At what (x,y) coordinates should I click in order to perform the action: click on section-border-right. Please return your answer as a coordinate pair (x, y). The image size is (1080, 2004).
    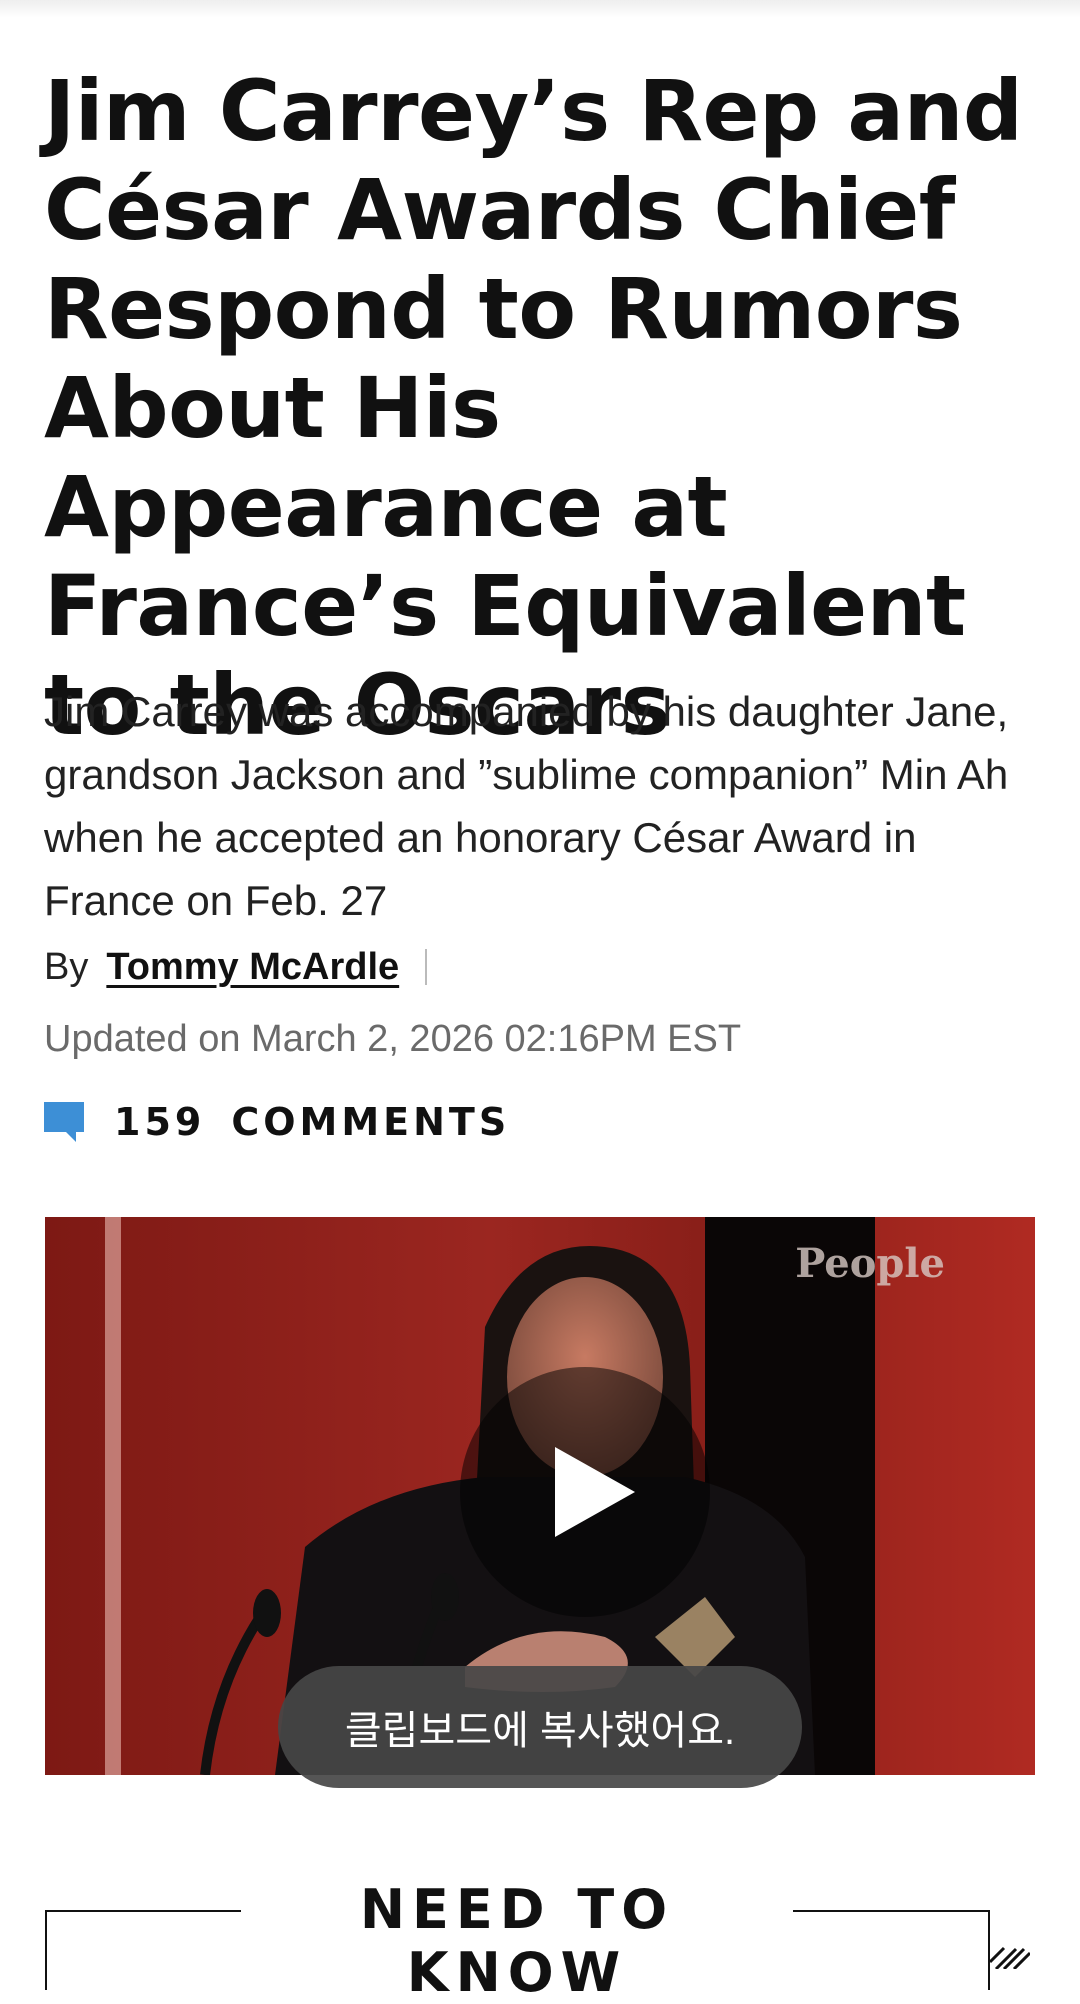
    Looking at the image, I should click on (891, 1911).